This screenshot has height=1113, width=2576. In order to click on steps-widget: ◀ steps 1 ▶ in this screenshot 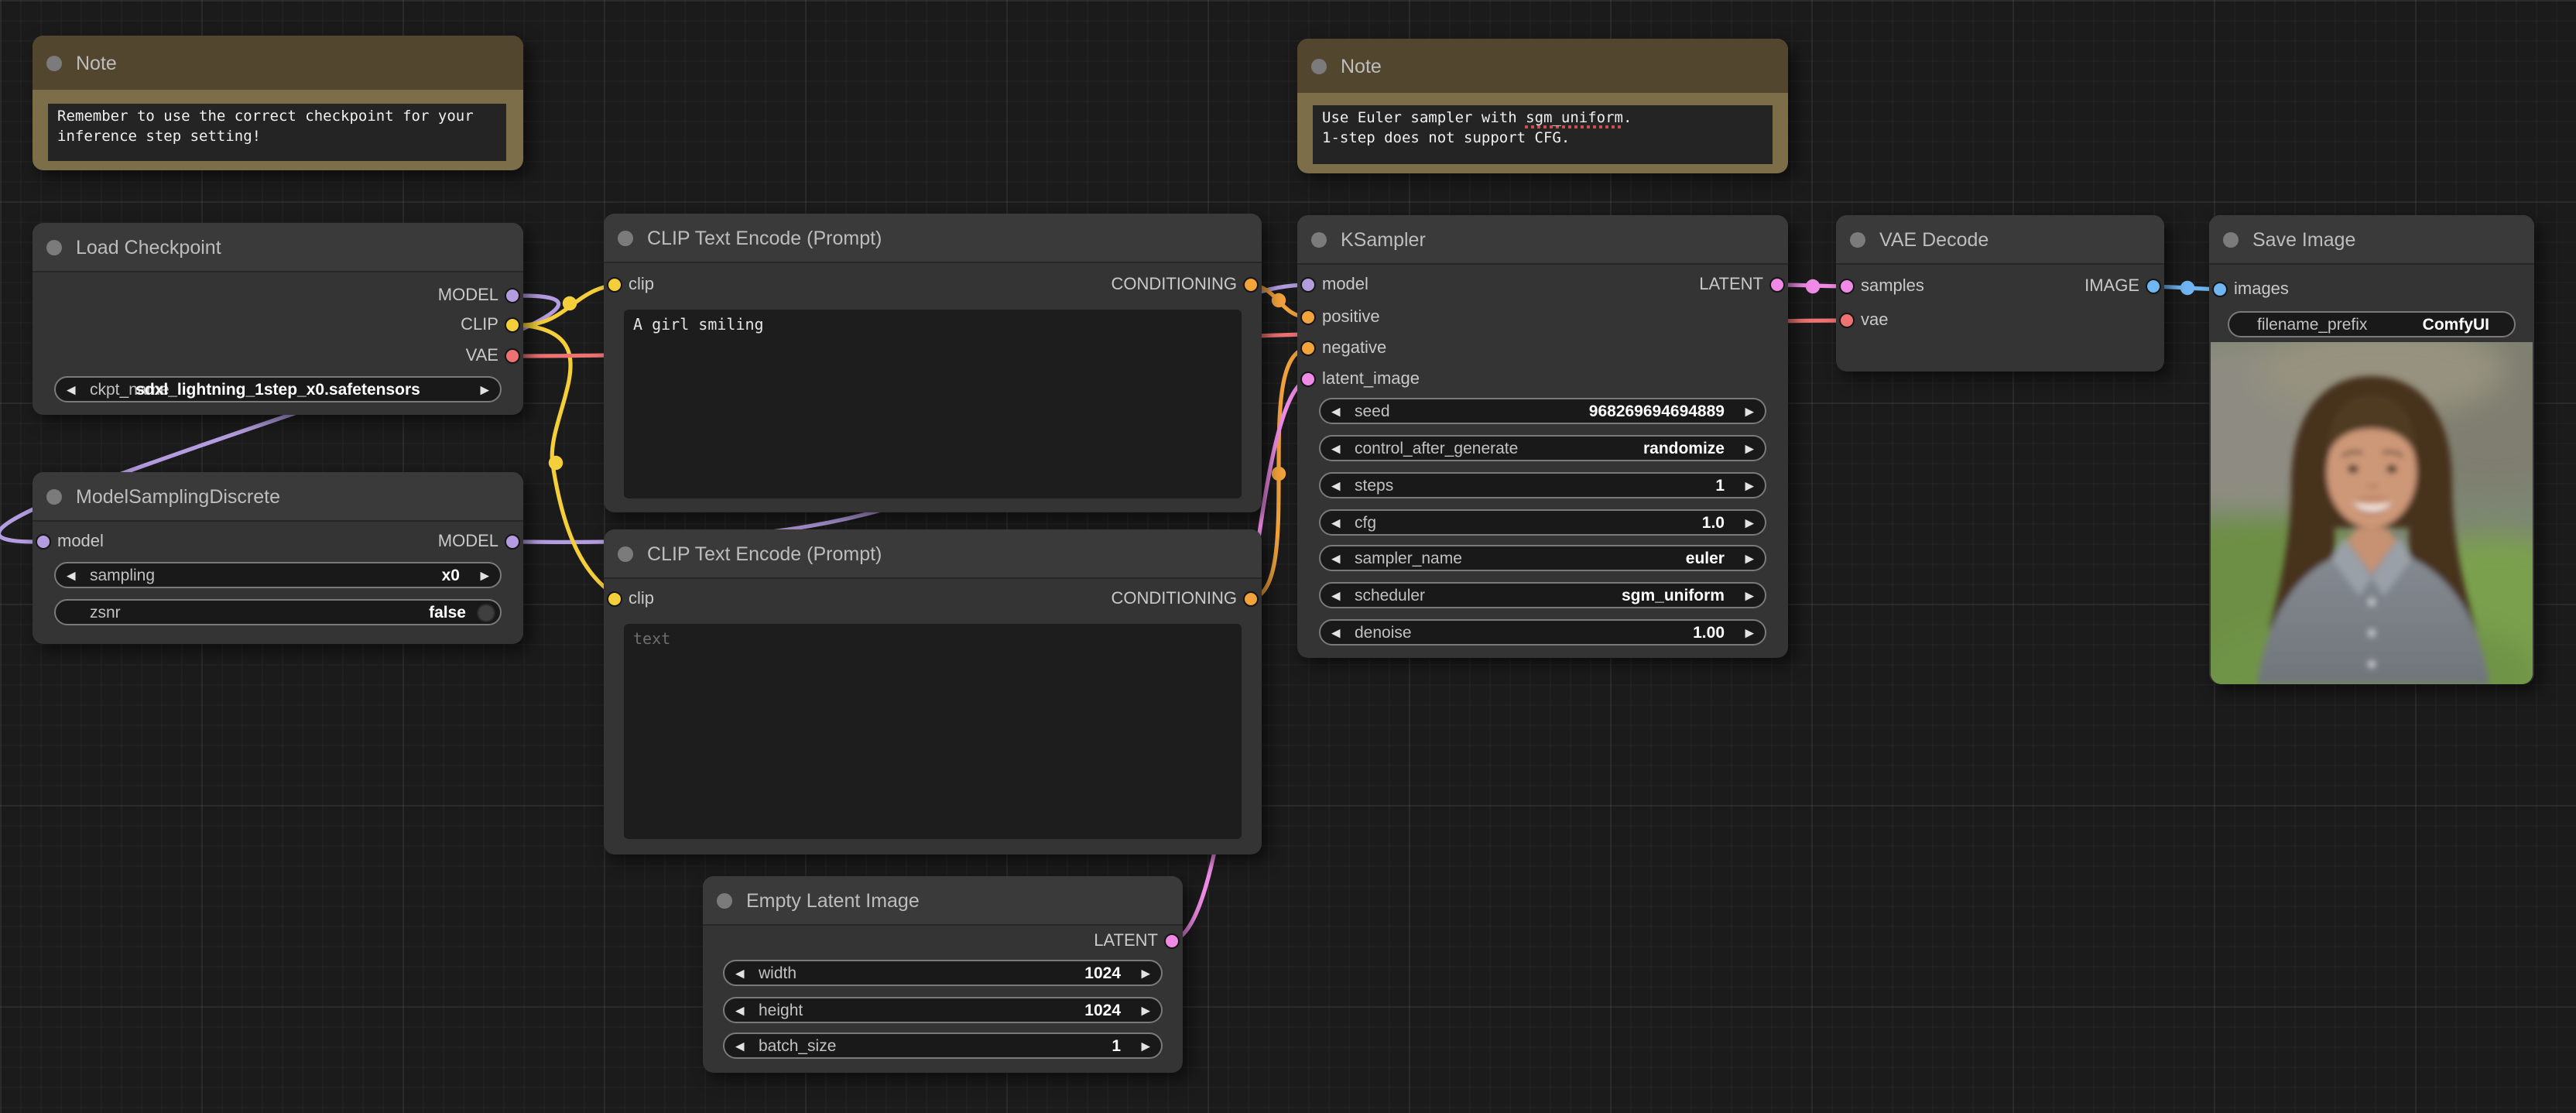, I will do `click(1542, 485)`.